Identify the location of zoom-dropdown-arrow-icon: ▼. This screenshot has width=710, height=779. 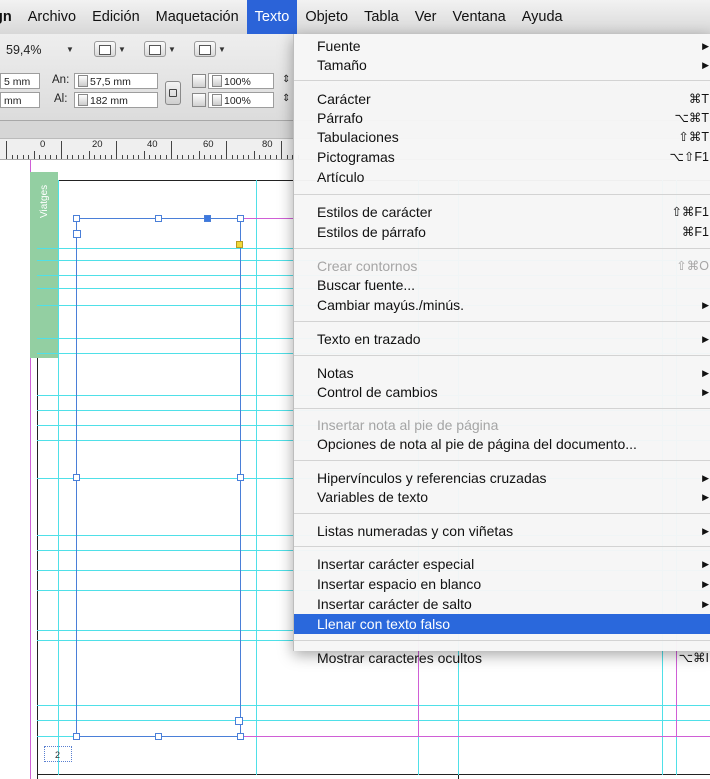
(70, 49).